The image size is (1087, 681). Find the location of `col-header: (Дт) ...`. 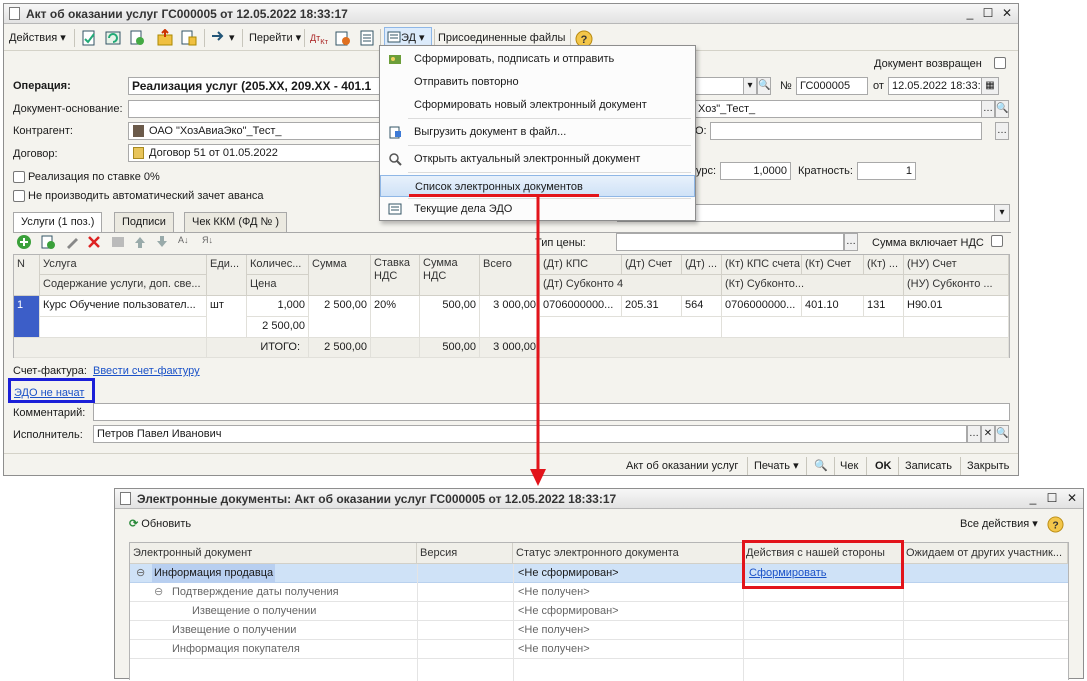

col-header: (Дт) ... is located at coordinates (702, 265).